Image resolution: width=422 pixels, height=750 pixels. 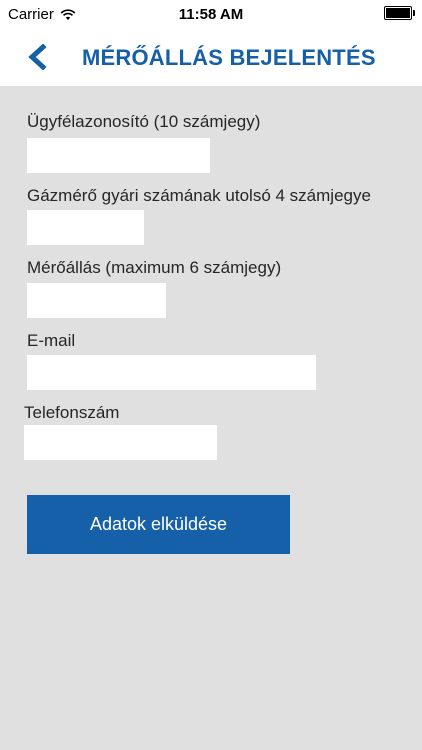 I want to click on page-title: MÉRŐÁLLÁS BEJELENTÉS, so click(x=229, y=57).